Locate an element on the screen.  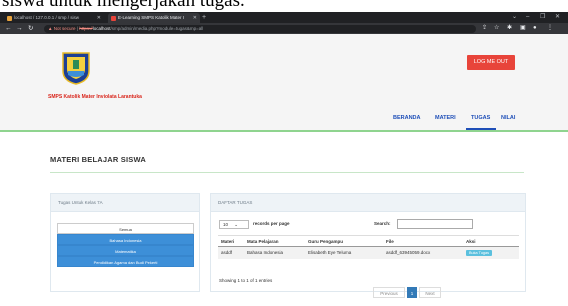
subject-all-button: Semua is located at coordinates (125, 228).